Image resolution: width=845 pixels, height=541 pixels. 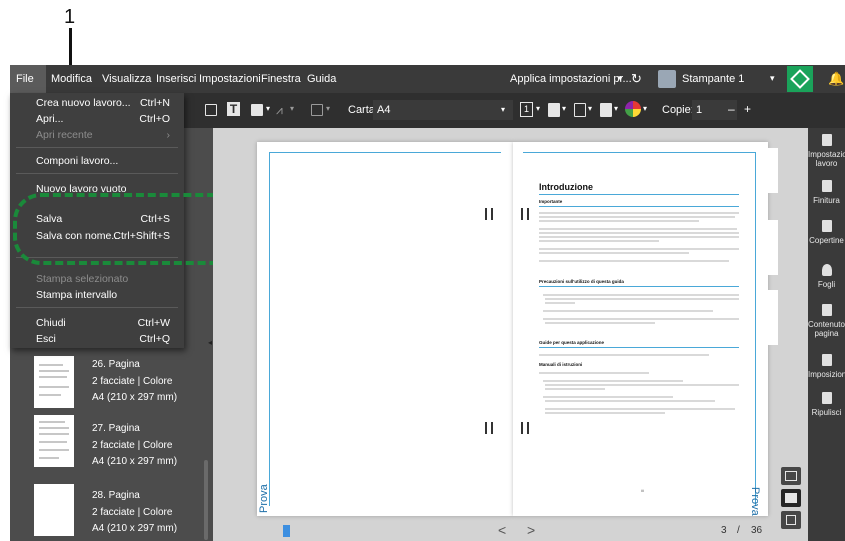 I want to click on heading-rule, so click(x=639, y=194).